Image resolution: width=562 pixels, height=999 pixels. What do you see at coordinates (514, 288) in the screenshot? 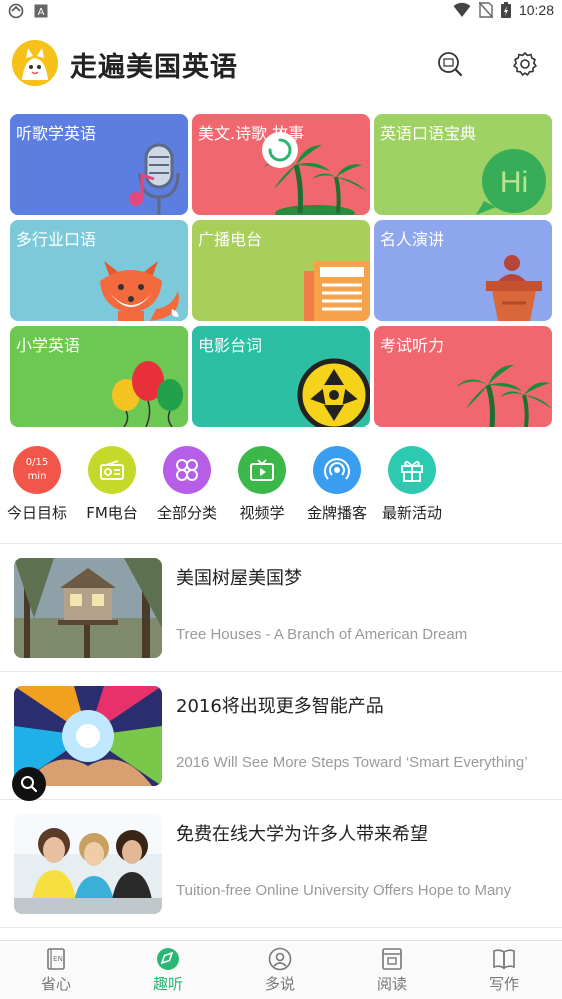
I see `podium-icon` at bounding box center [514, 288].